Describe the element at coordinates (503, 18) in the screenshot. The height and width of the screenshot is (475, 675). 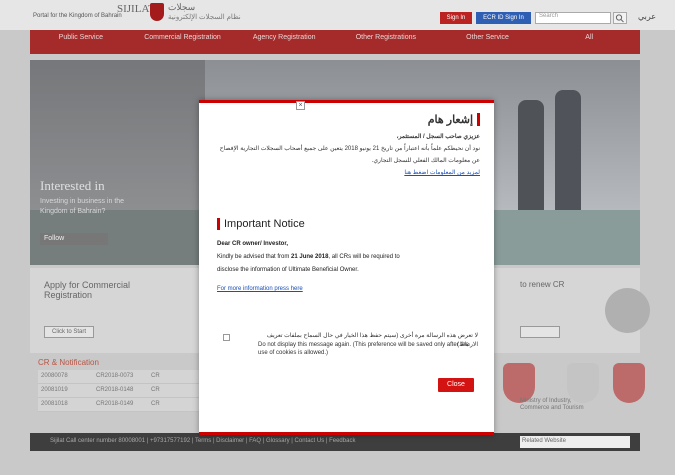
I see `ecr-sign-in-button: ECR ID Sign In` at that location.